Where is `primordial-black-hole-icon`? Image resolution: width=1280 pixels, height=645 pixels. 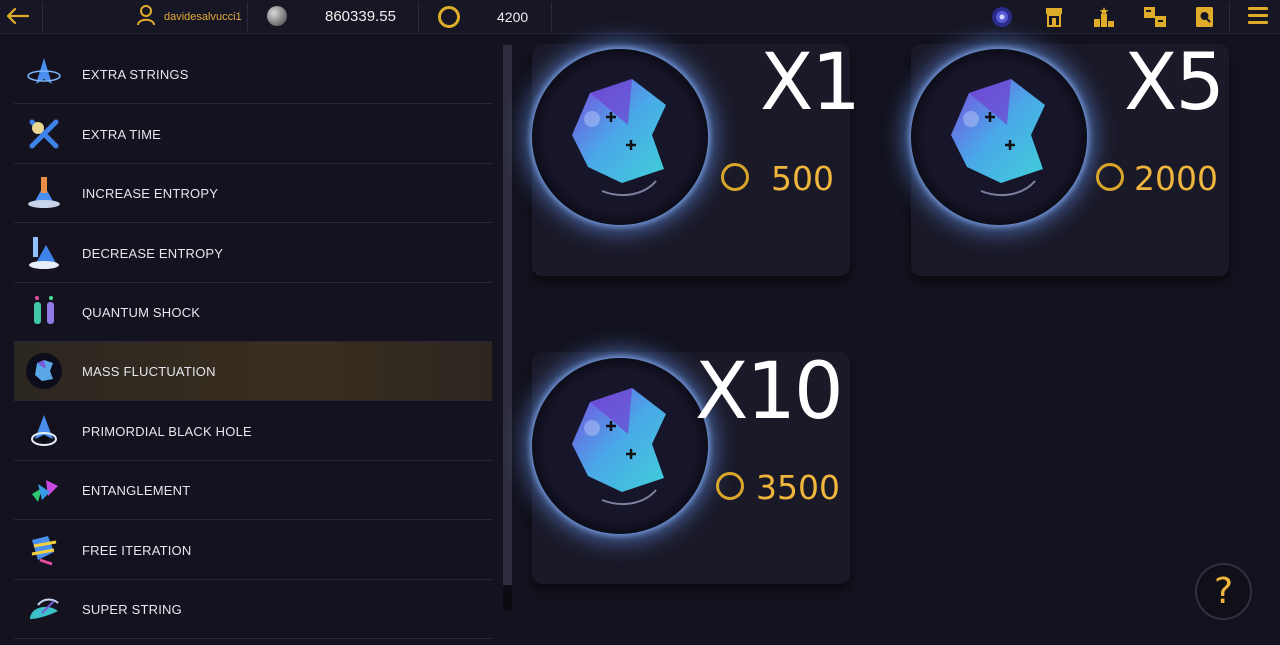 primordial-black-hole-icon is located at coordinates (44, 431).